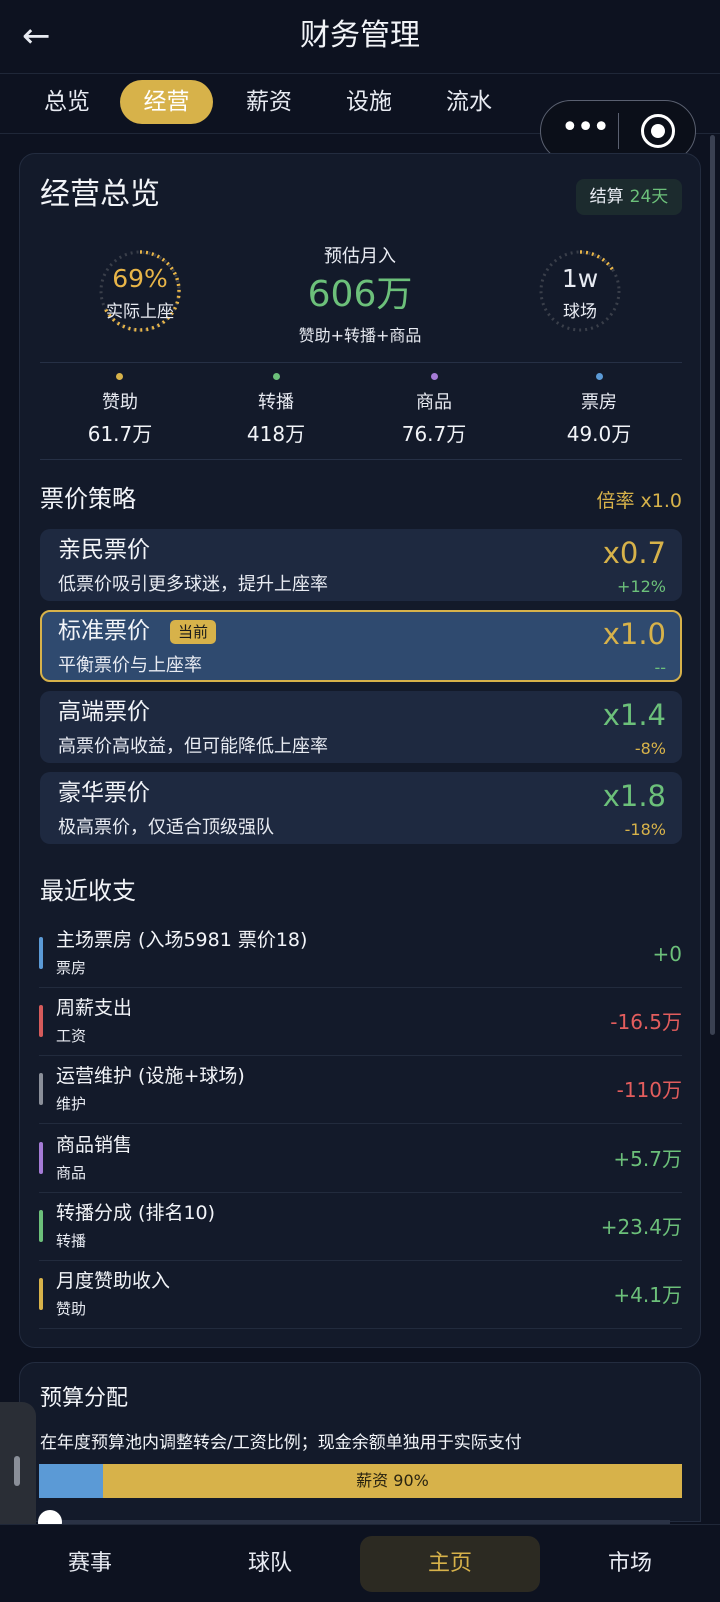 The image size is (720, 1602). Describe the element at coordinates (646, 1022) in the screenshot. I see `transaction-amount: -16.5万` at that location.